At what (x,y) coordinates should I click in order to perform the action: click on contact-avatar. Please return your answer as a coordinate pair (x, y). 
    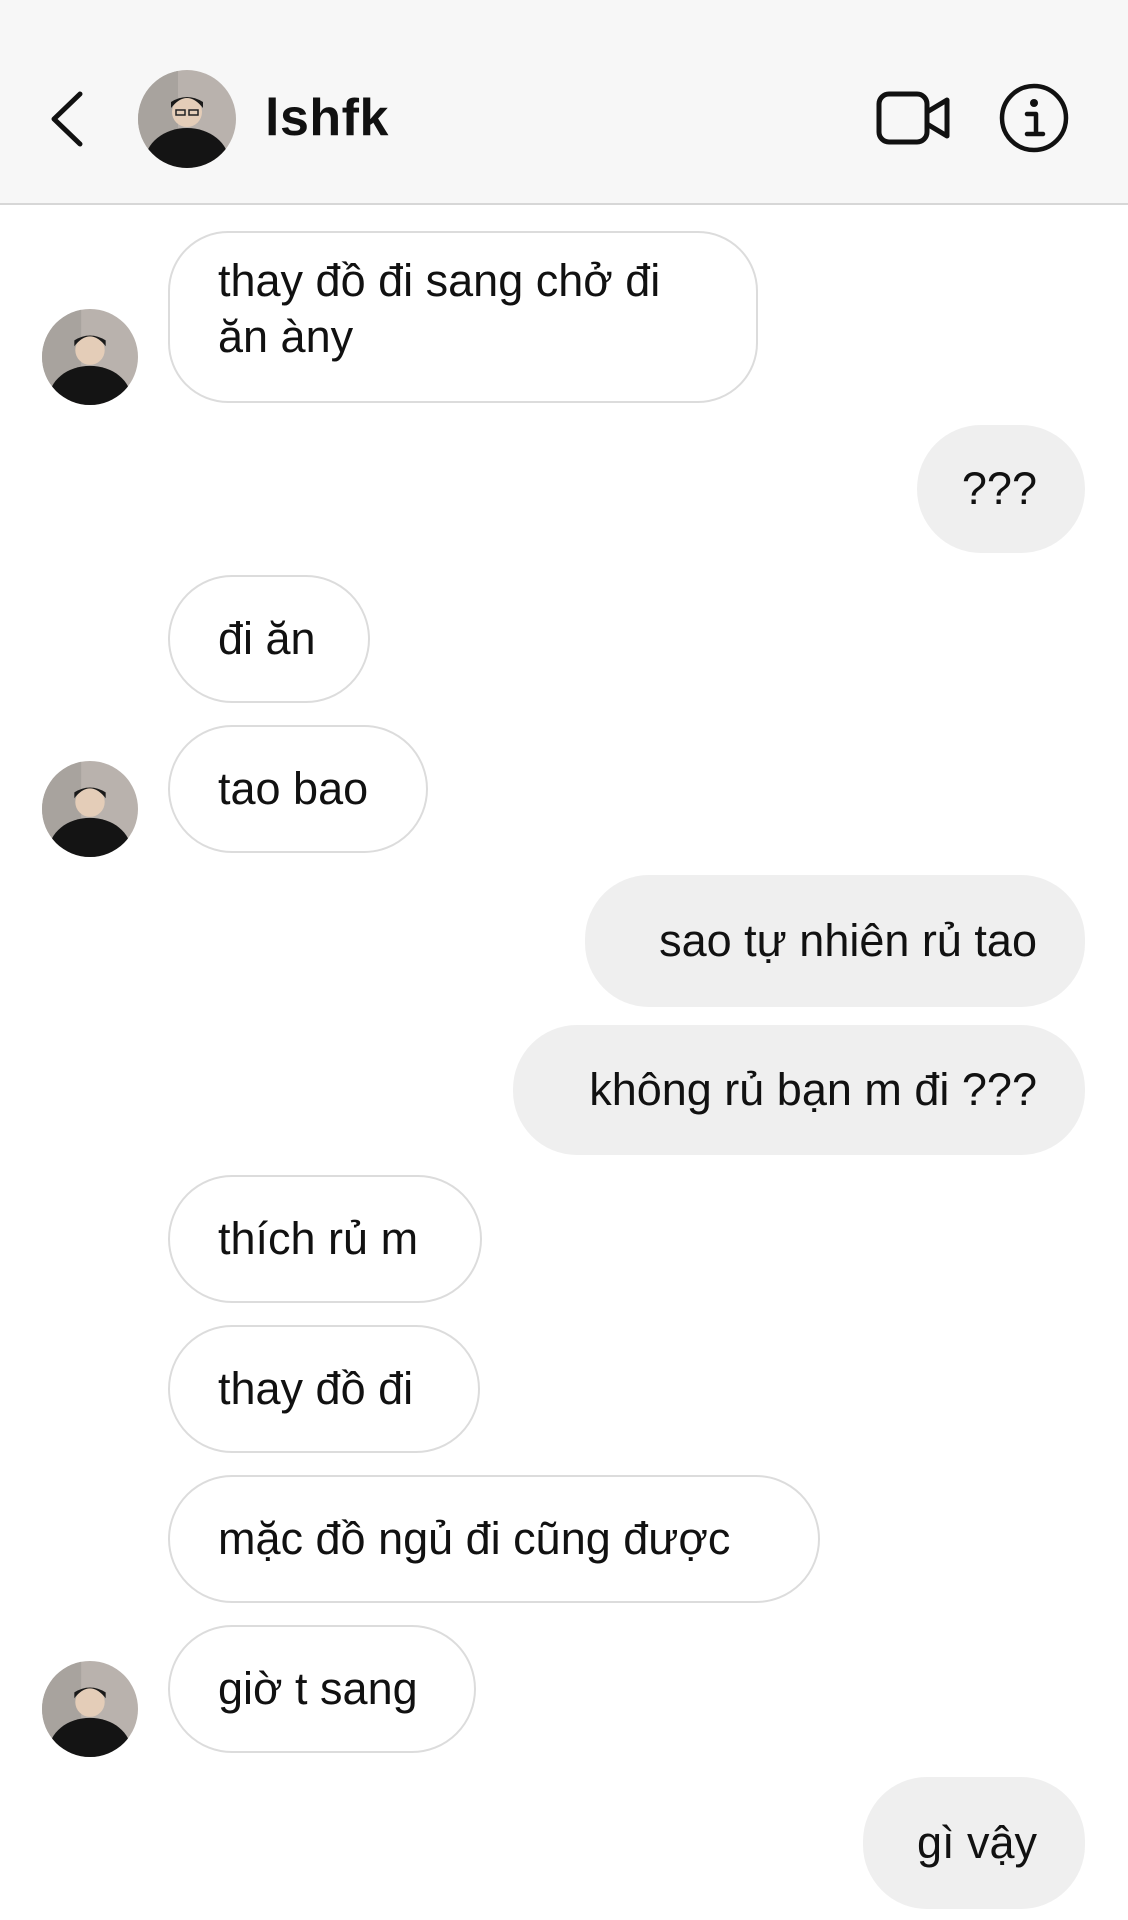
    Looking at the image, I should click on (187, 119).